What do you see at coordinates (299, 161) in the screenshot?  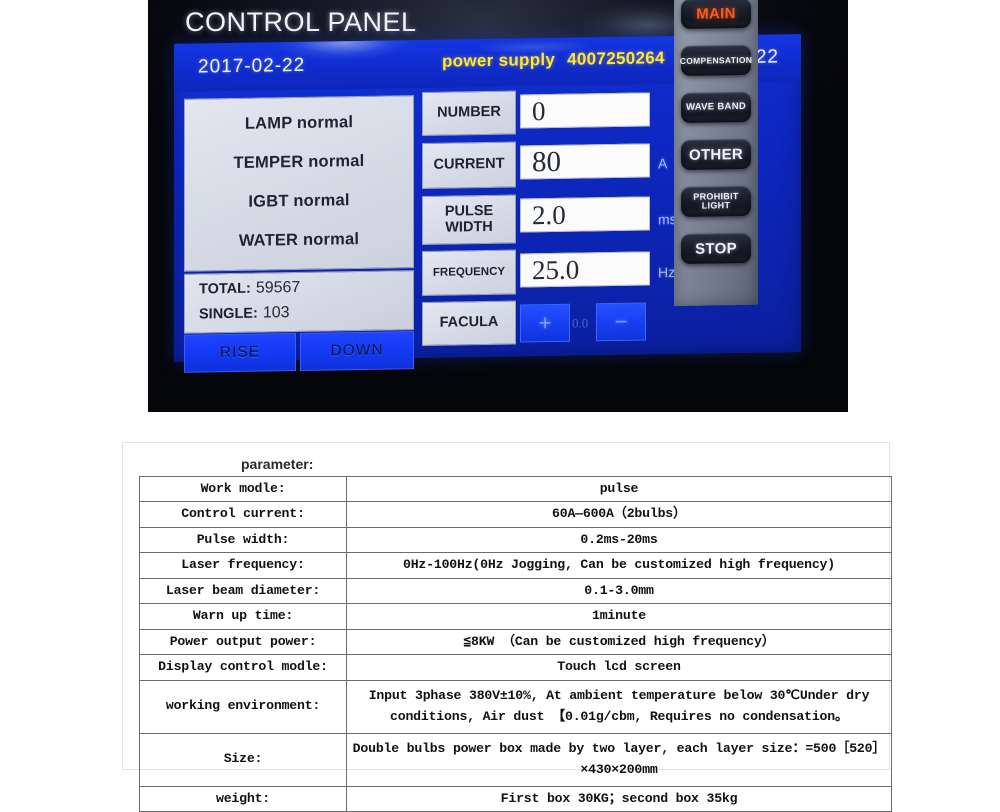 I see `status-line-temper: TEMPER normal` at bounding box center [299, 161].